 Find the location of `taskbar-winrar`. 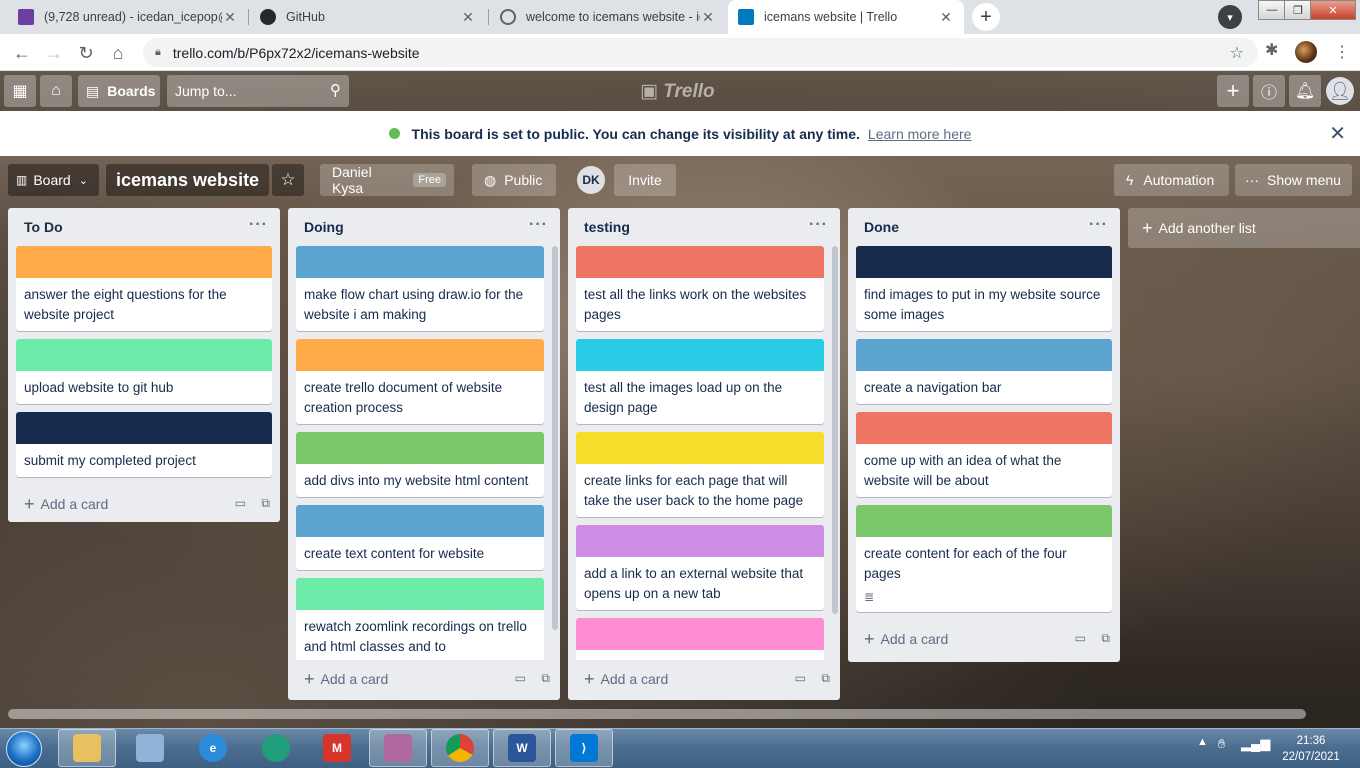

taskbar-winrar is located at coordinates (398, 748).